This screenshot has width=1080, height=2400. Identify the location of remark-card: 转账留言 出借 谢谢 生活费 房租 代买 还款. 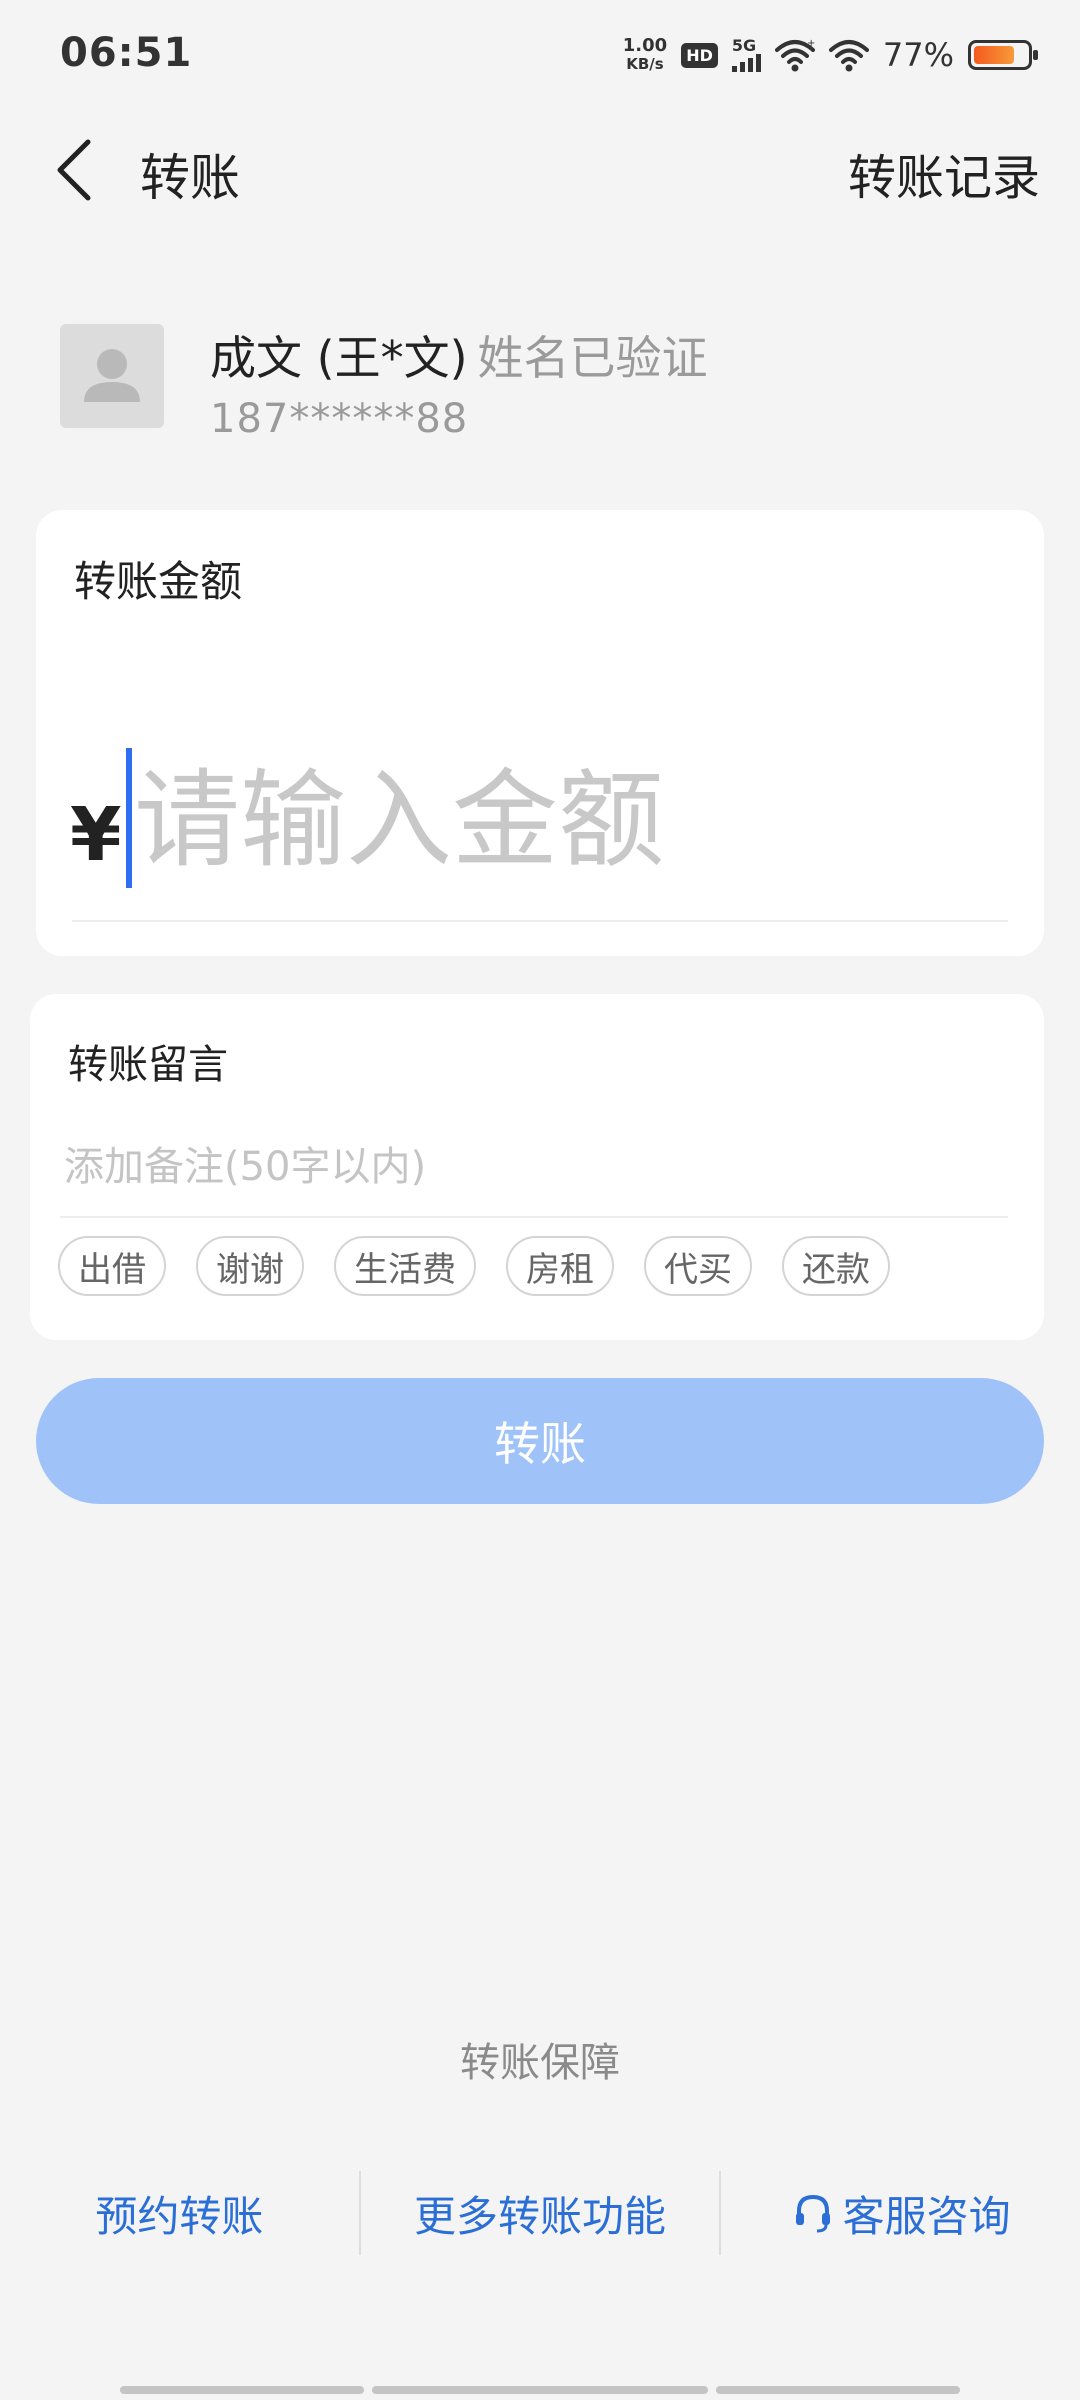
(537, 1167).